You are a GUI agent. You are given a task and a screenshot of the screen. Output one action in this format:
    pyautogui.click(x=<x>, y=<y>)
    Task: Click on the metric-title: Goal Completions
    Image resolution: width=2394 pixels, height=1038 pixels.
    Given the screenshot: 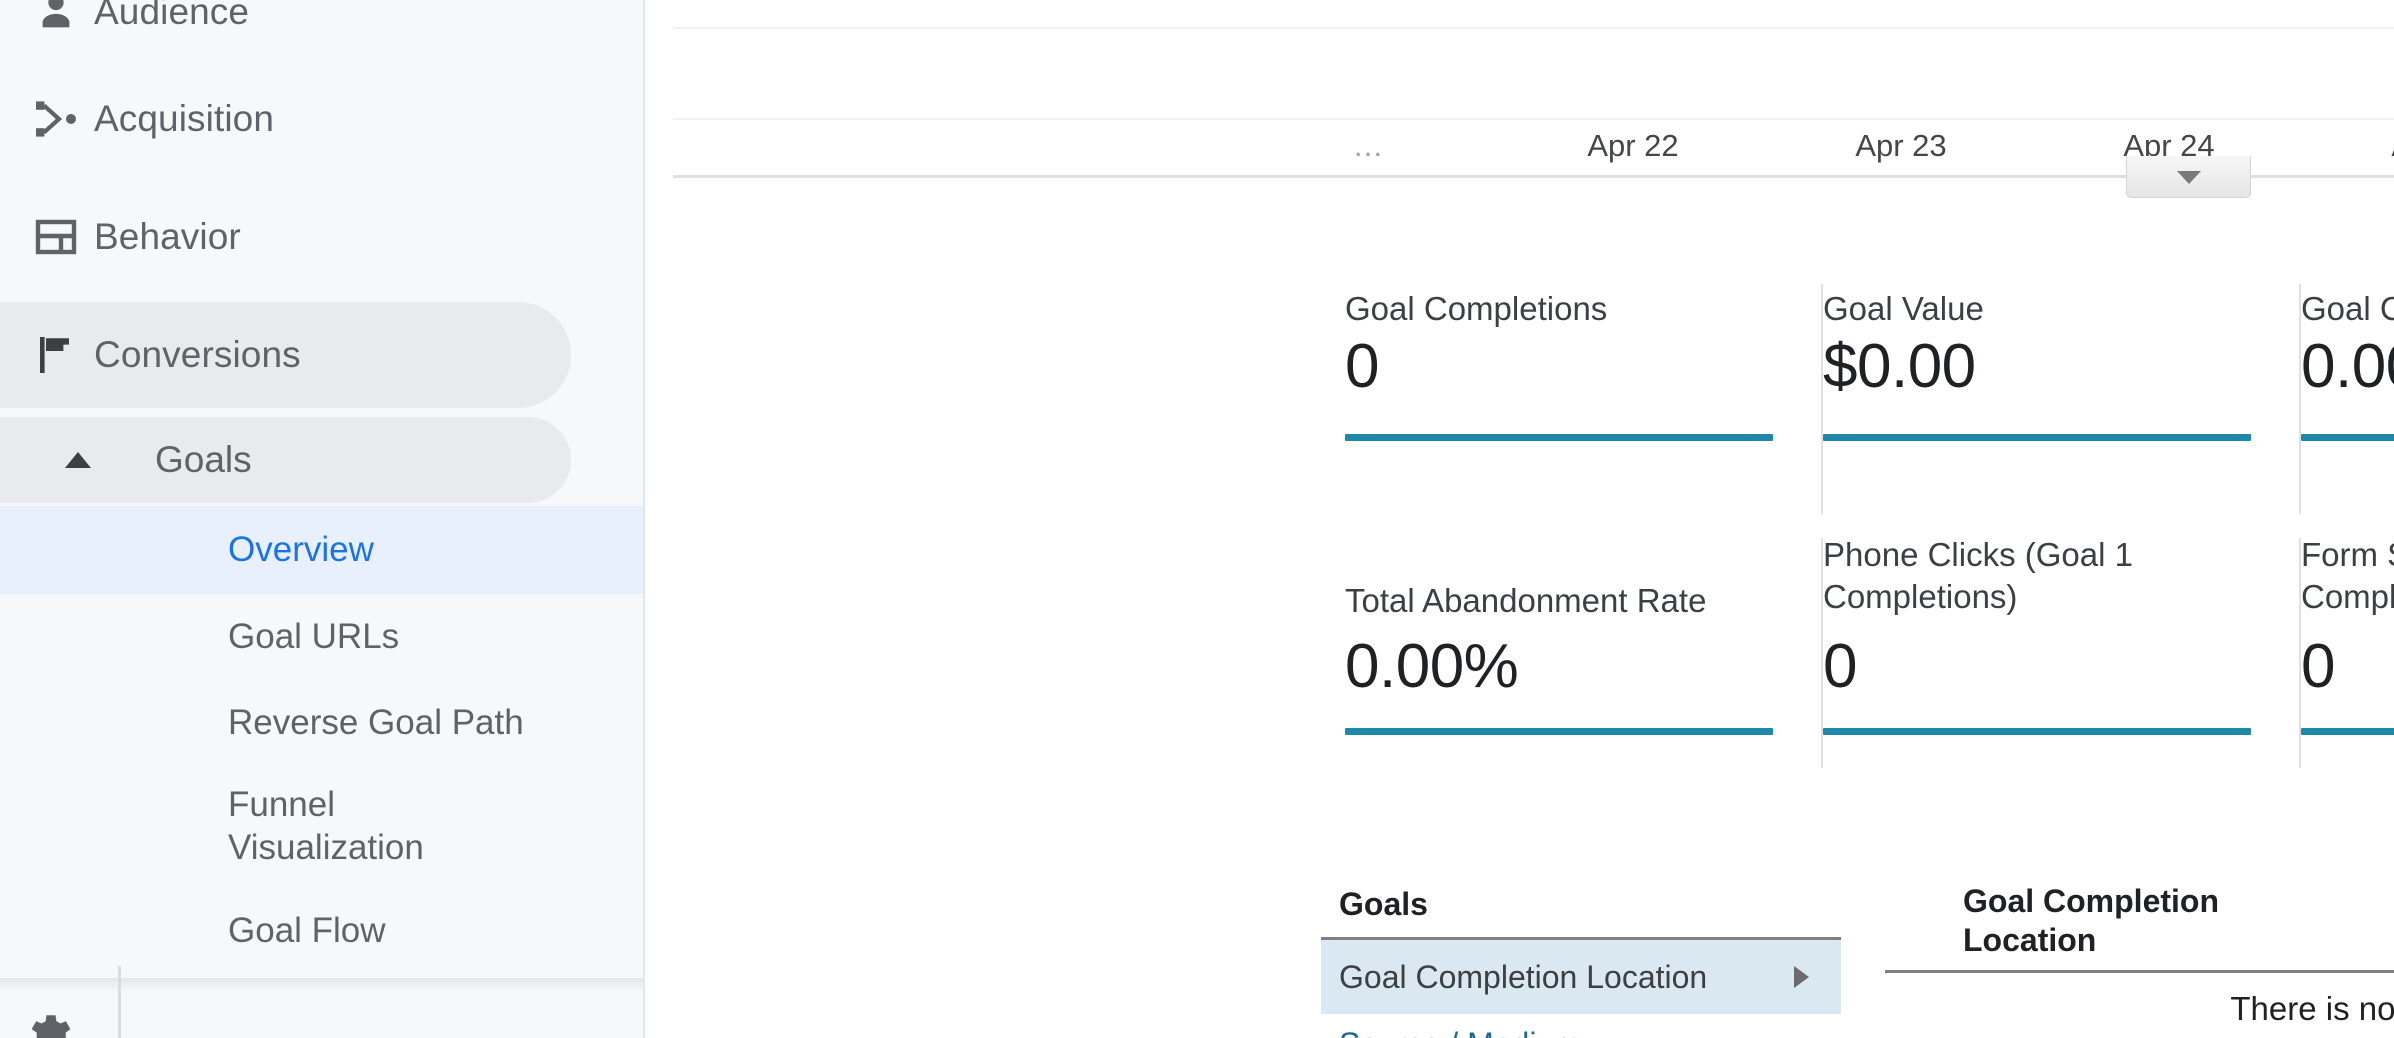 What is the action you would take?
    pyautogui.click(x=1476, y=308)
    